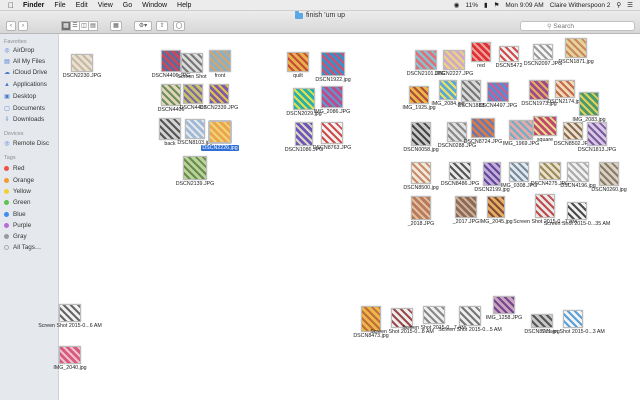  Describe the element at coordinates (298, 76) in the screenshot. I see `file-name-label: quilt` at that location.